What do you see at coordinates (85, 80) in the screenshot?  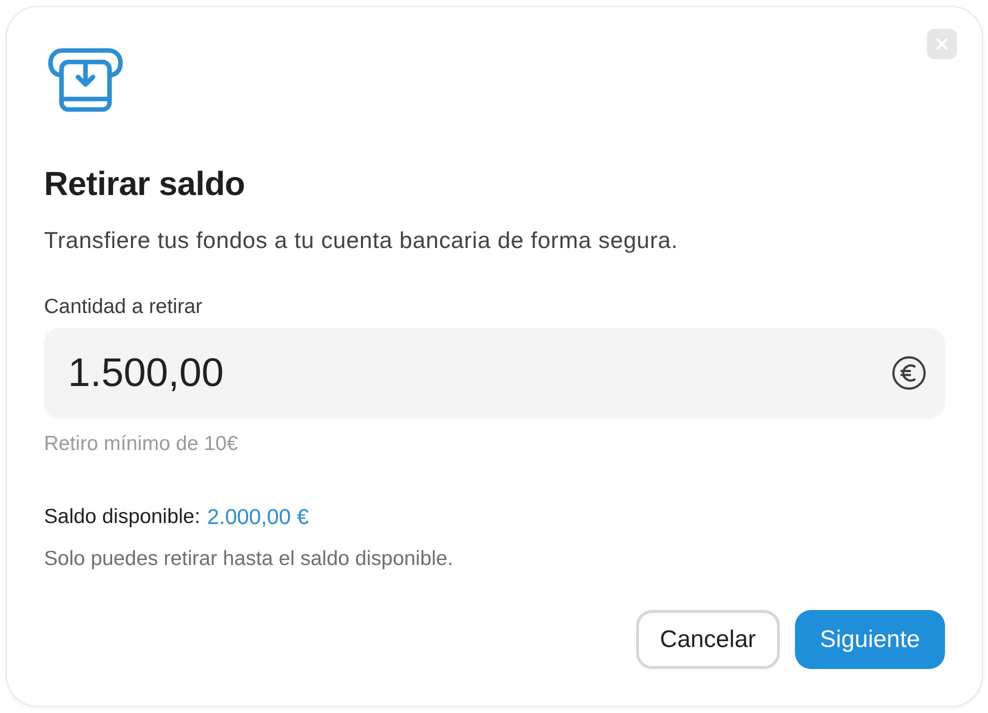 I see `withdraw-tray-icon` at bounding box center [85, 80].